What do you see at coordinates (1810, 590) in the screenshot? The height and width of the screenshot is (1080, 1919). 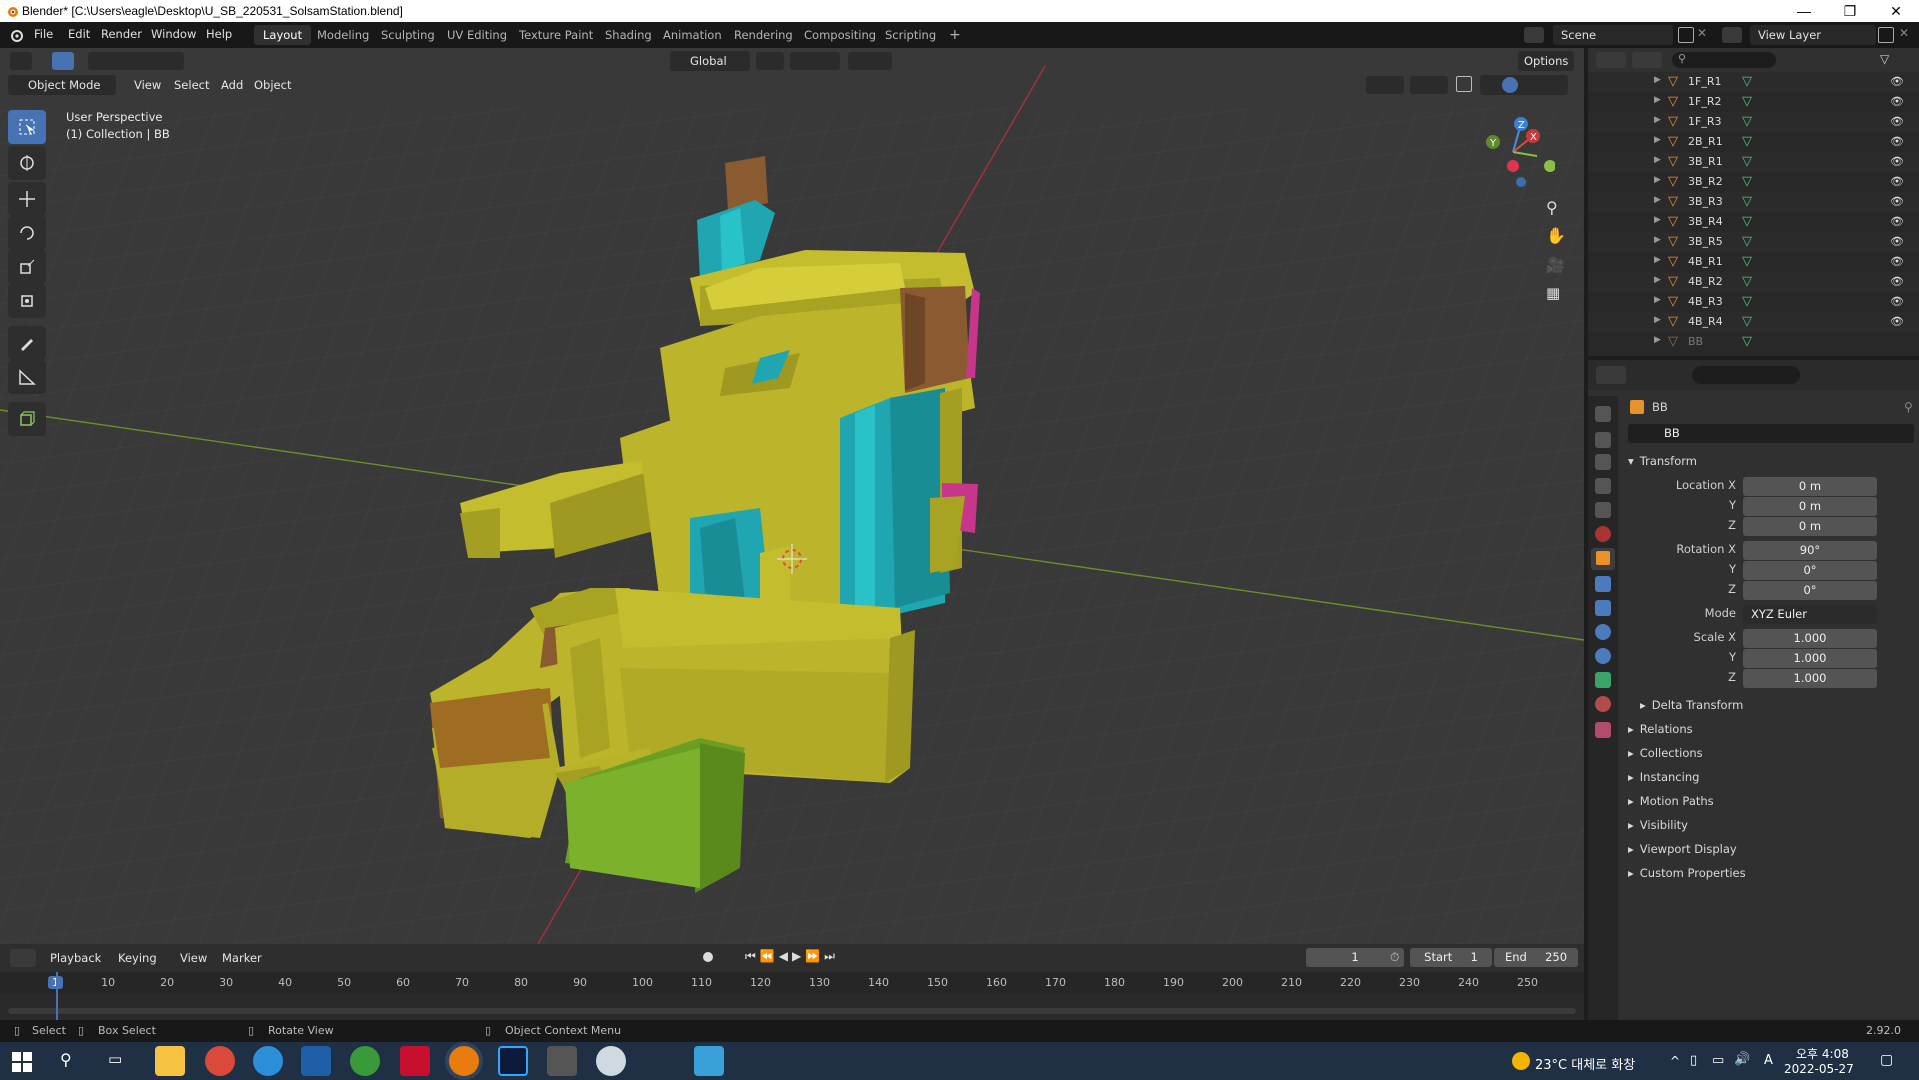 I see `rotation-z-field: 0°` at bounding box center [1810, 590].